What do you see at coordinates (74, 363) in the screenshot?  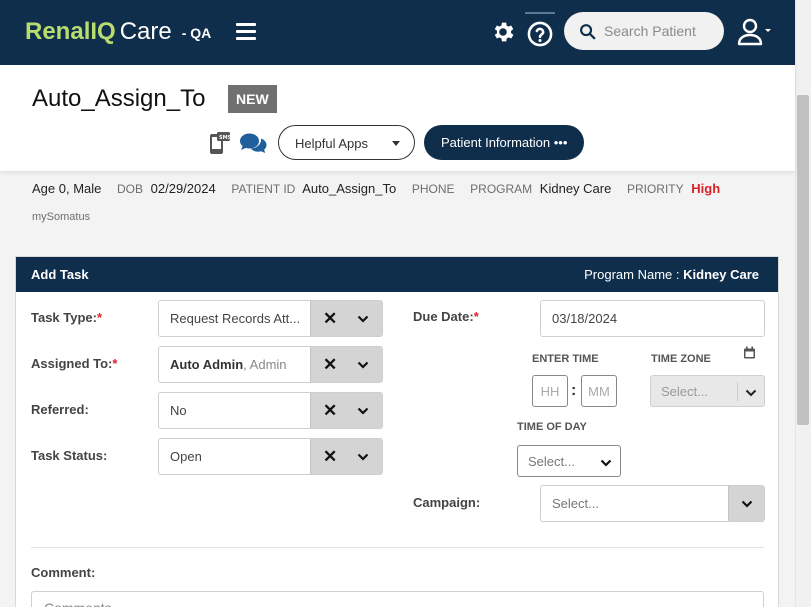 I see `assigned-to-label: Assigned To:*` at bounding box center [74, 363].